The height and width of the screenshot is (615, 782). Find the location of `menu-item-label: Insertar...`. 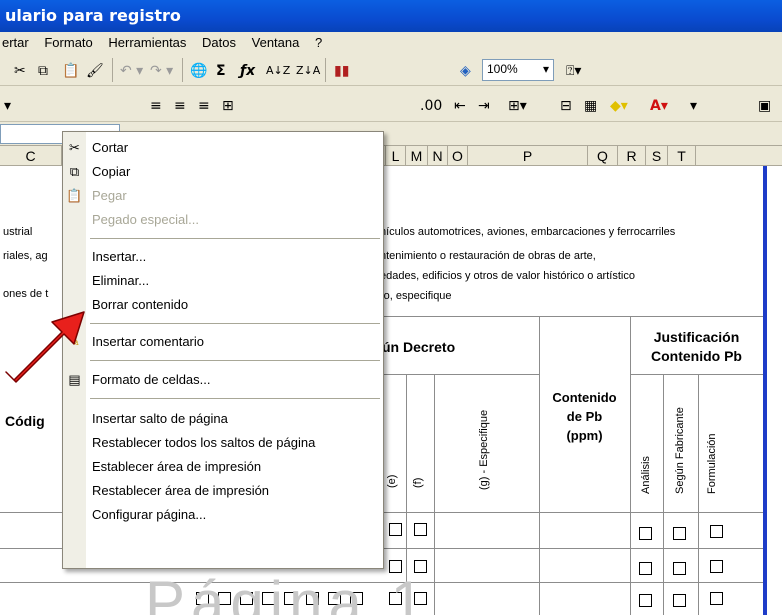

menu-item-label: Insertar... is located at coordinates (119, 256).